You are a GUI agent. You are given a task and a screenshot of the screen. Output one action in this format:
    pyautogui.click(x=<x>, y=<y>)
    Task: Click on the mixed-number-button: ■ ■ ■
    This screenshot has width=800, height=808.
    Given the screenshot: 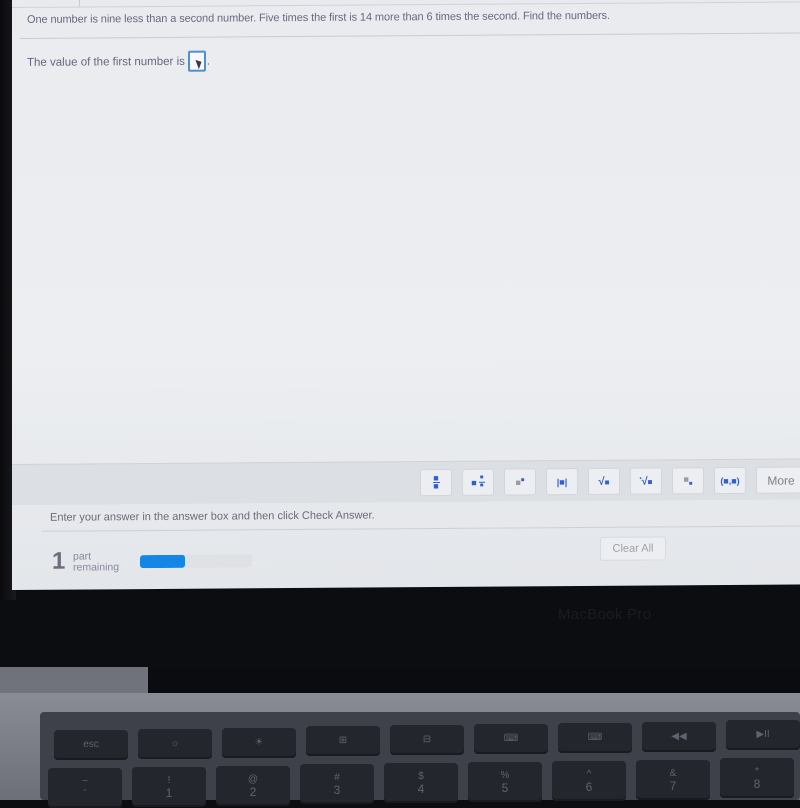 What is the action you would take?
    pyautogui.click(x=478, y=482)
    